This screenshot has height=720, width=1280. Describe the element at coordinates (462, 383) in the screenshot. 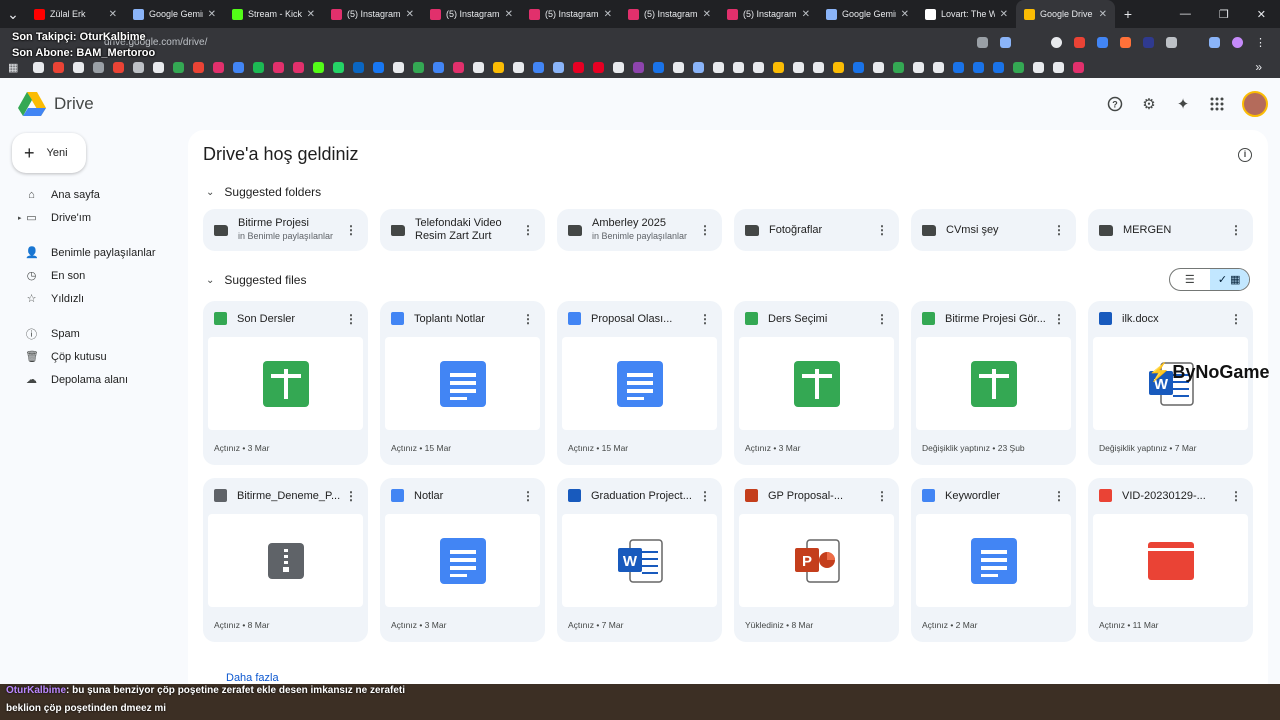

I see `file-card: Toplantı Notlar ⋮ Açtınız • 15 Mar` at that location.